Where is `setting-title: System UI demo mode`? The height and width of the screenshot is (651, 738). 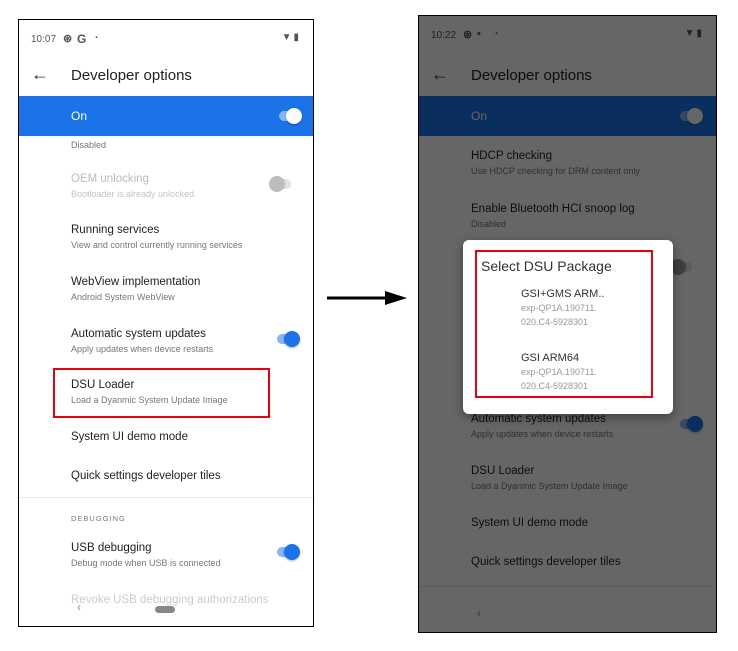 setting-title: System UI demo mode is located at coordinates (129, 437).